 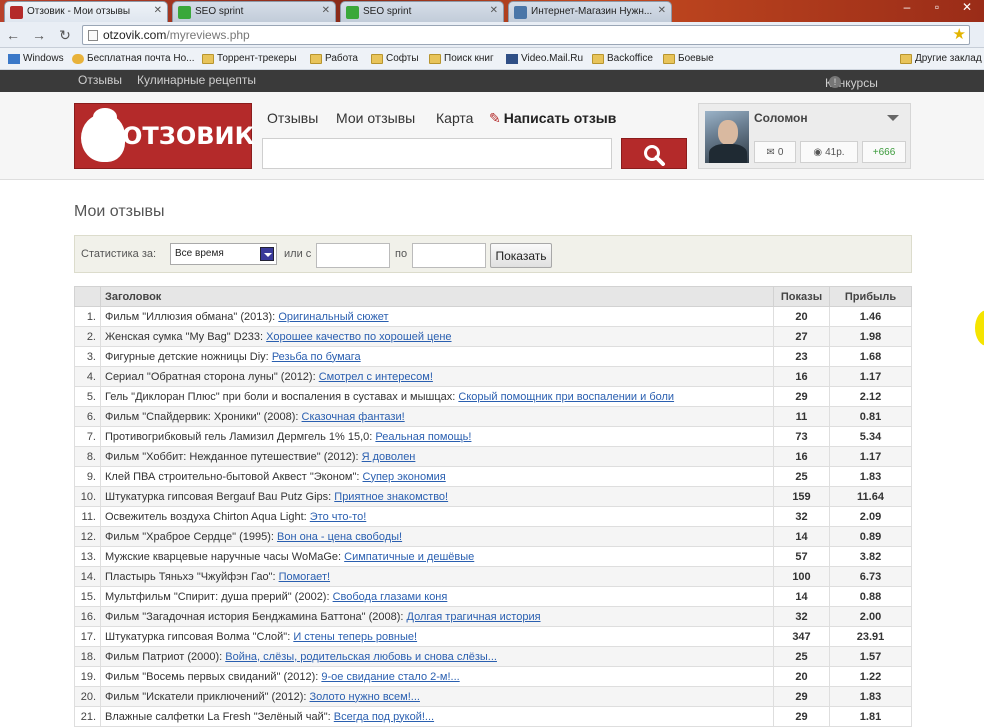 I want to click on row-index: 12., so click(x=87, y=536).